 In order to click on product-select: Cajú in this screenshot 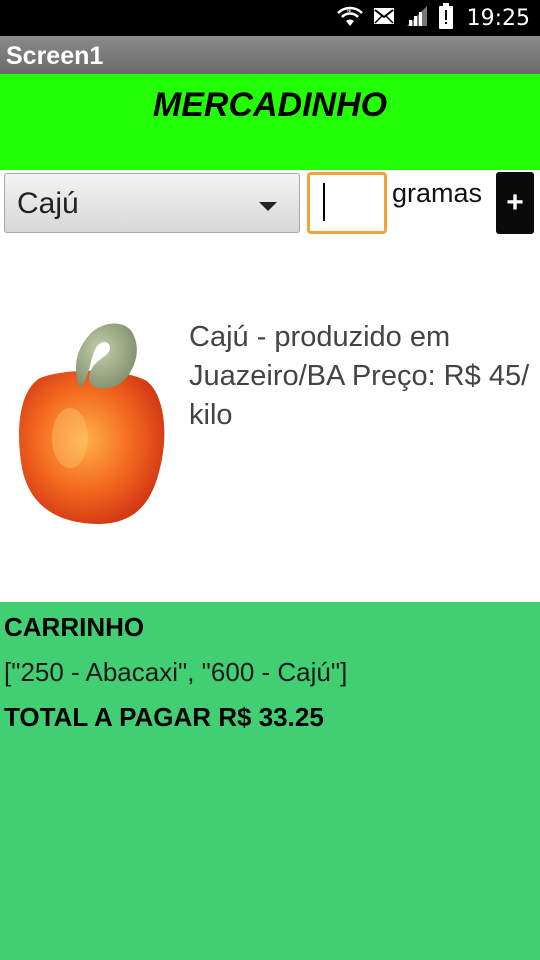, I will do `click(152, 203)`.